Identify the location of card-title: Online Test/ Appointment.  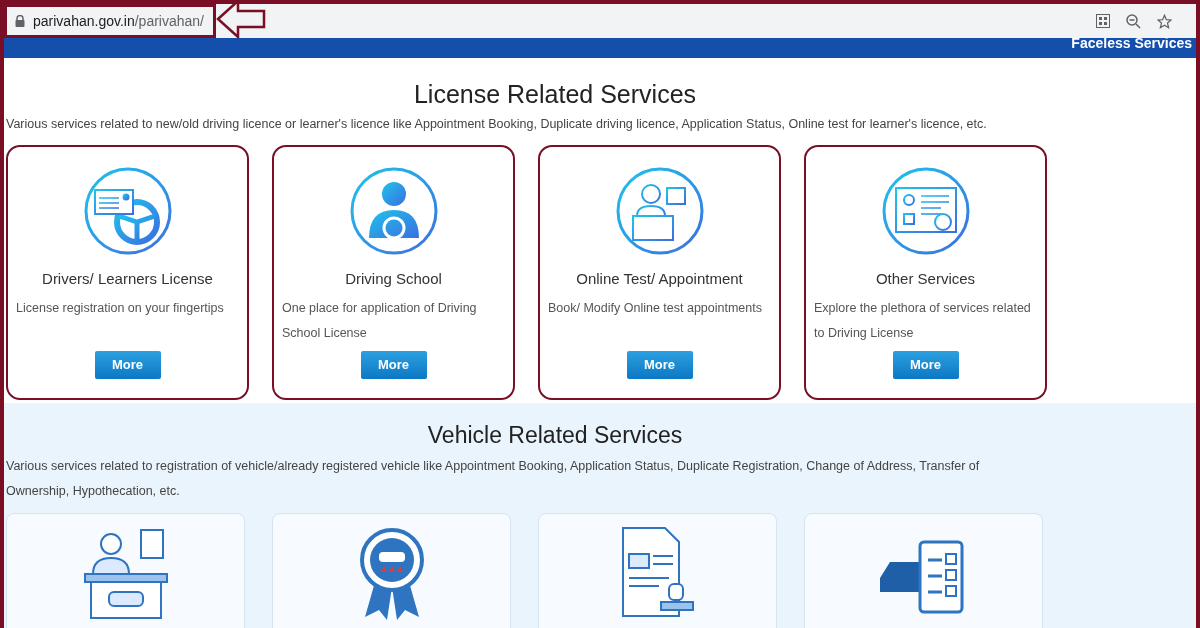
(659, 279).